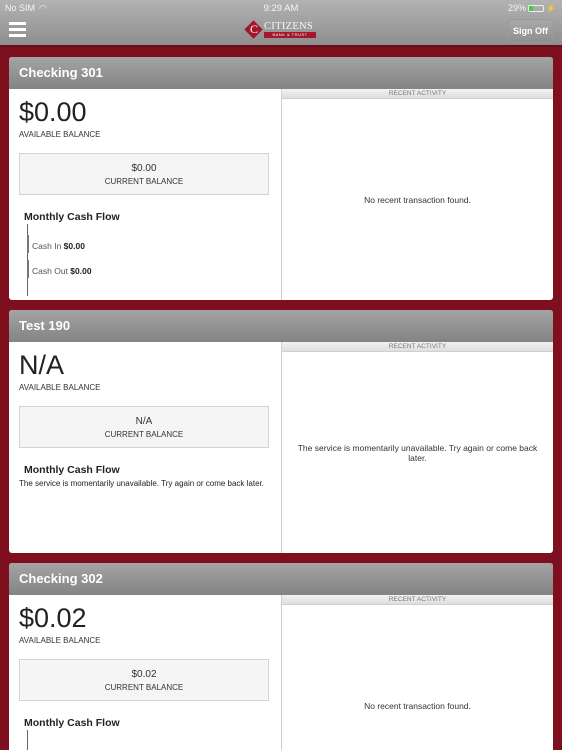 Image resolution: width=562 pixels, height=750 pixels. I want to click on clock: 9:29 AM, so click(281, 8).